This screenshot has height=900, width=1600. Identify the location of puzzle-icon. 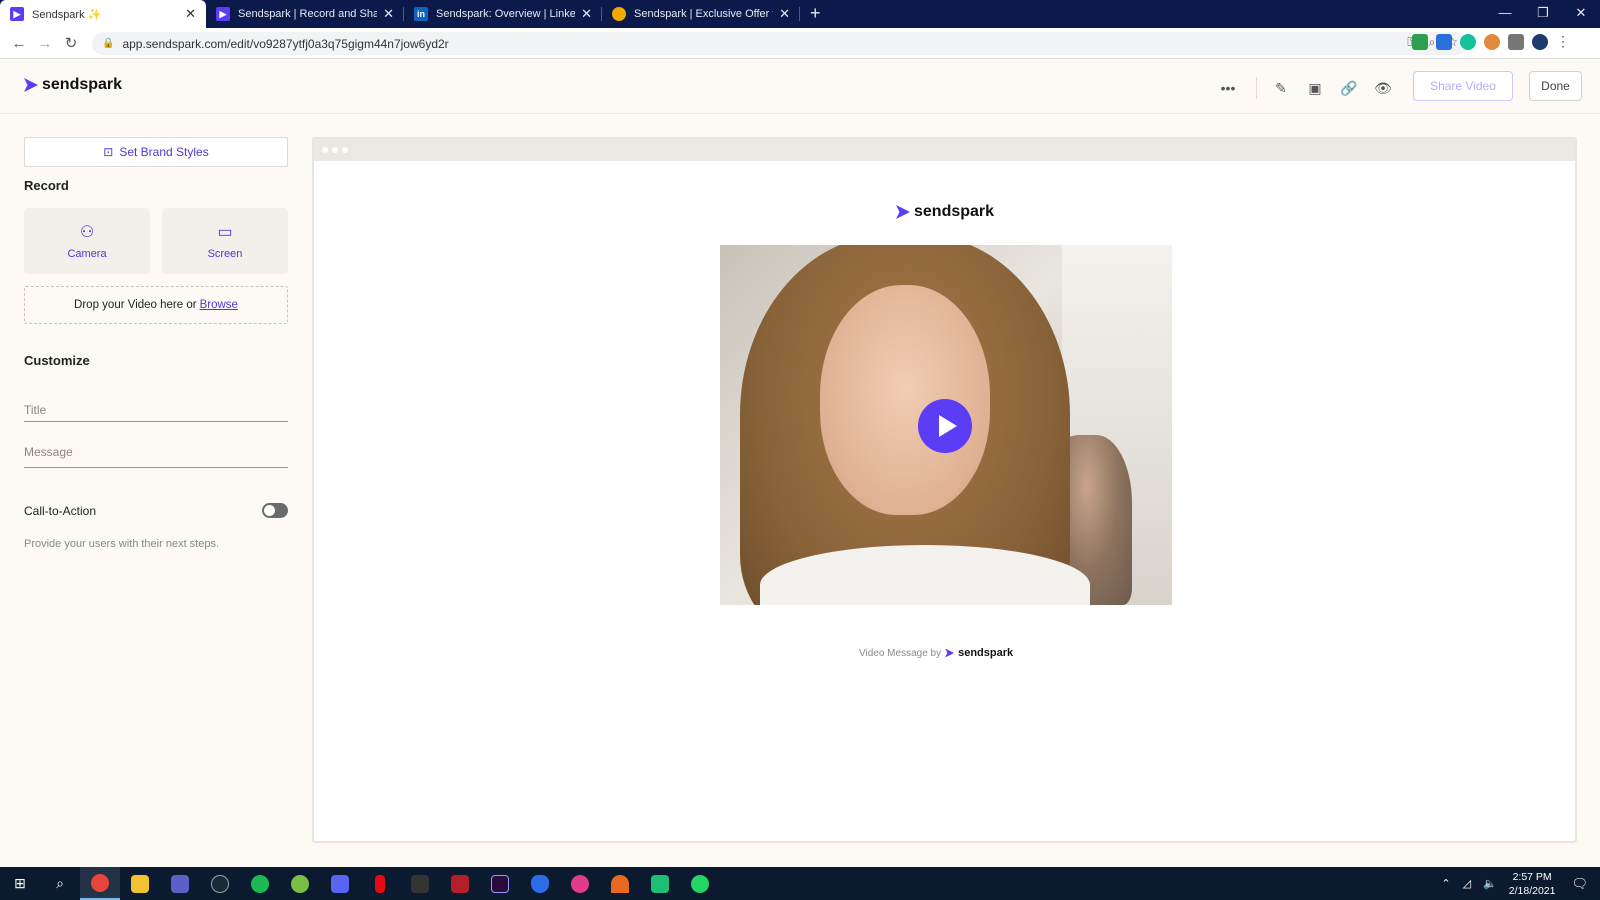
(1516, 41).